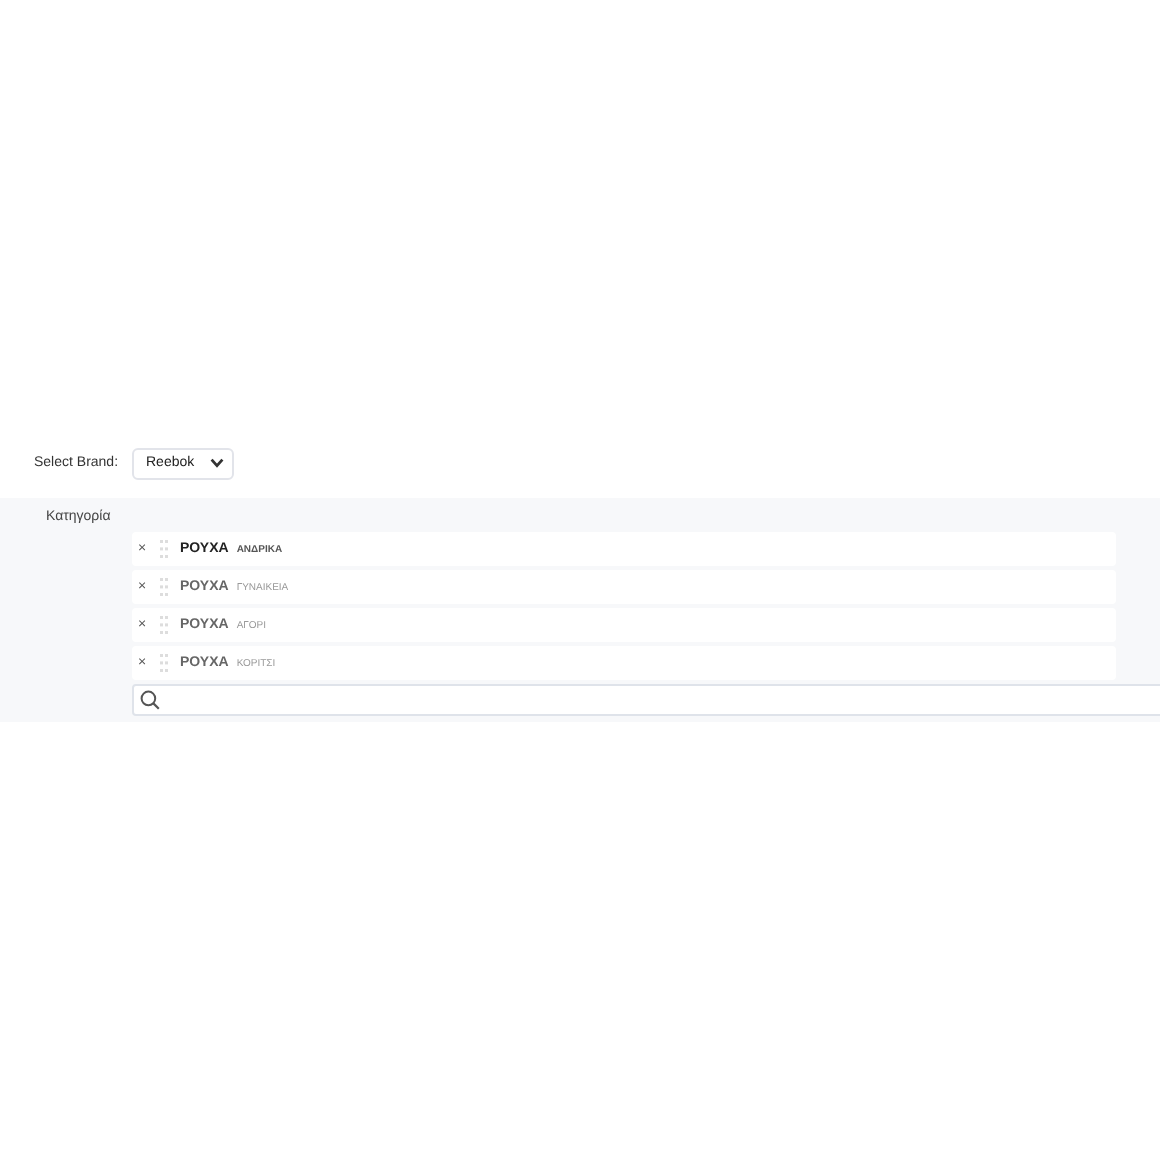 The height and width of the screenshot is (1160, 1160). What do you see at coordinates (150, 700) in the screenshot?
I see `search-icon` at bounding box center [150, 700].